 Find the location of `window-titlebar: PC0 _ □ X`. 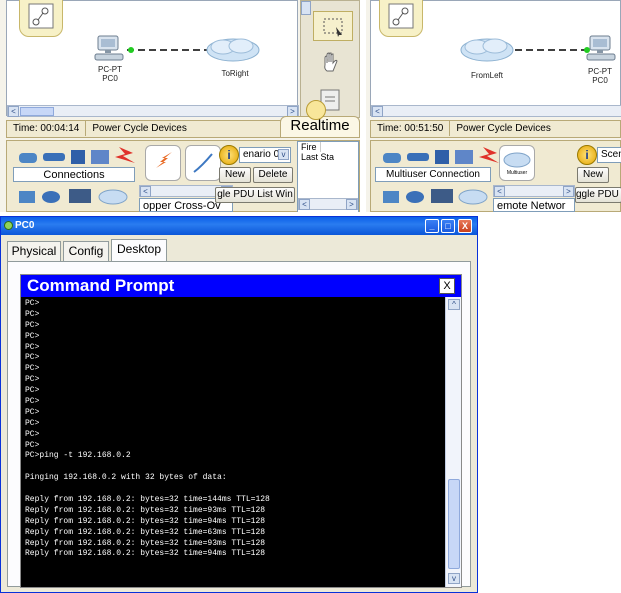

window-titlebar: PC0 _ □ X is located at coordinates (239, 226).